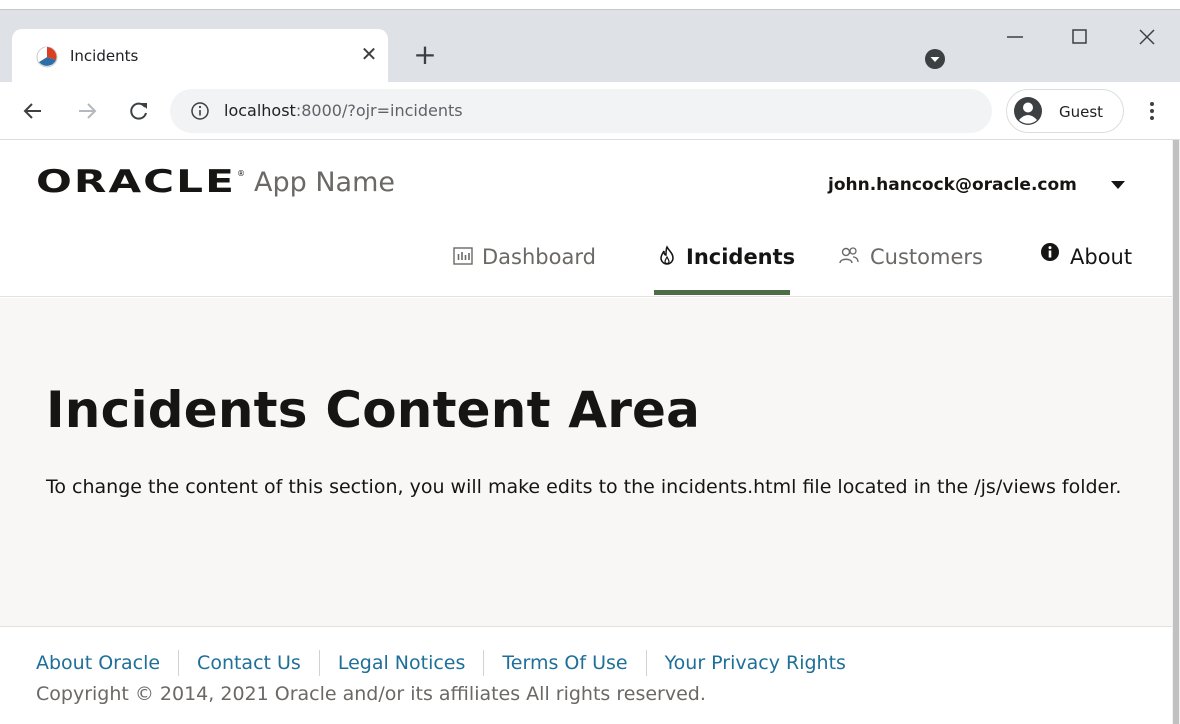  Describe the element at coordinates (667, 255) in the screenshot. I see `fire-icon` at that location.